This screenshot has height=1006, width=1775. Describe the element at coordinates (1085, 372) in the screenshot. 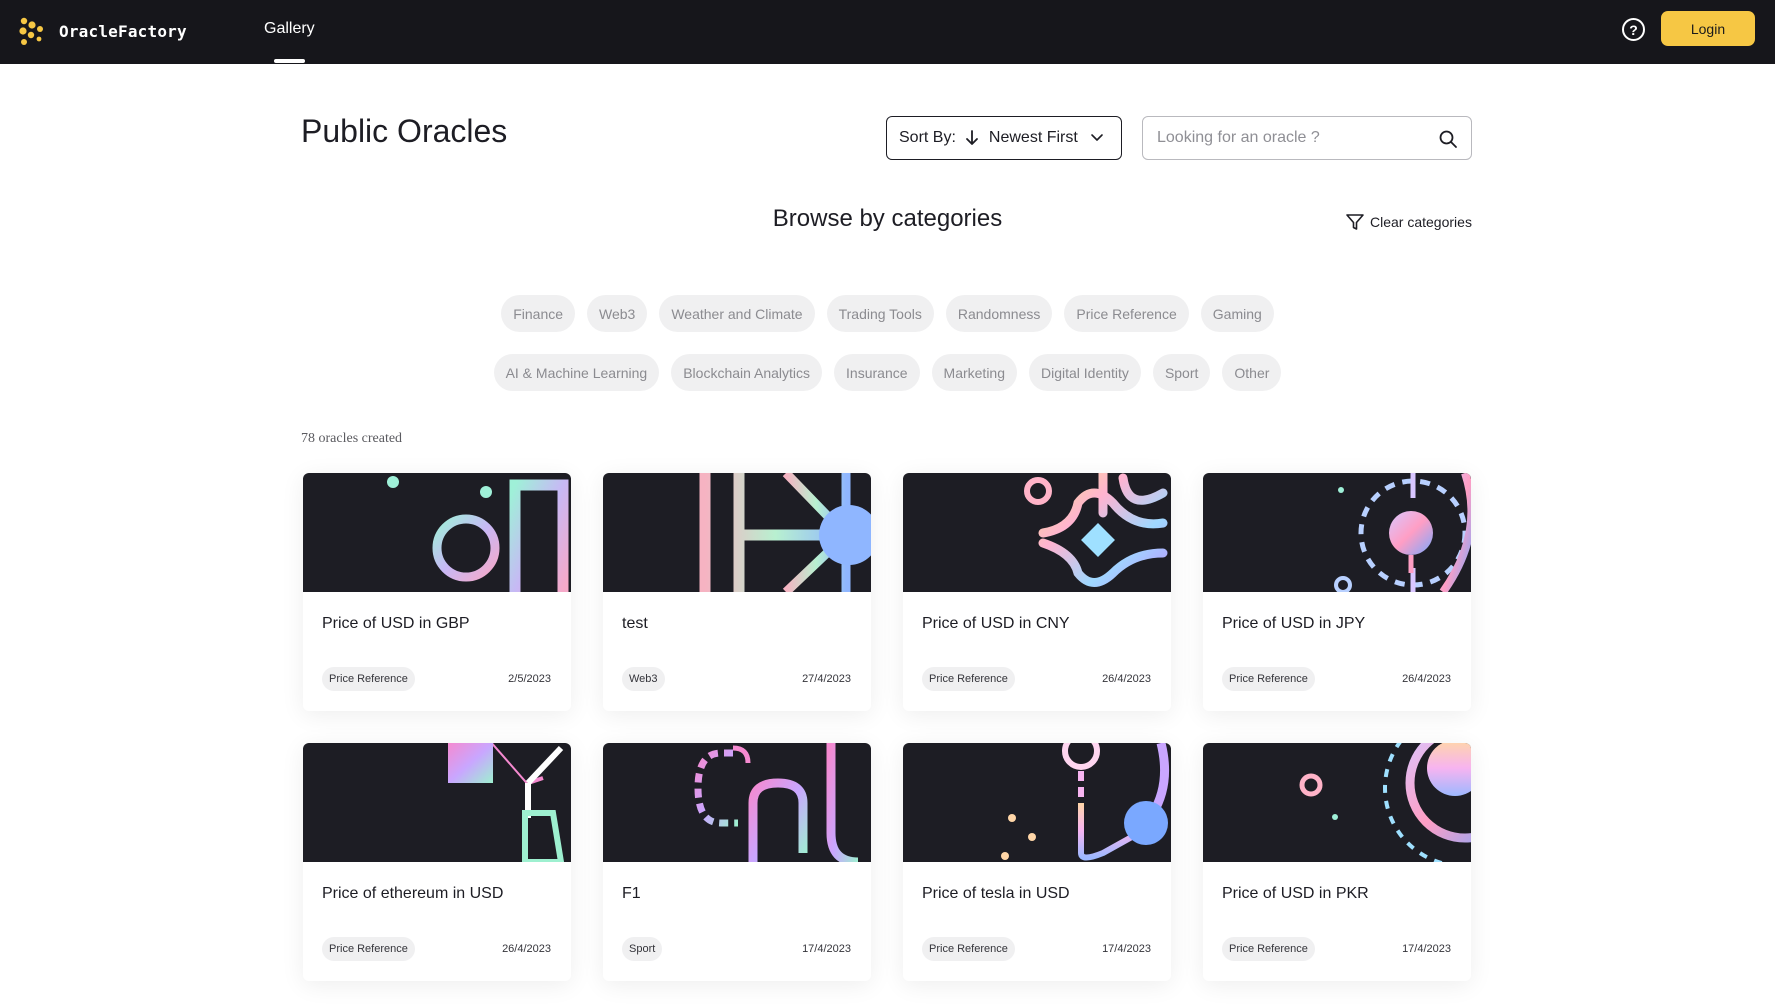

I see `category-chip-digital-identity: Digital Identity` at that location.